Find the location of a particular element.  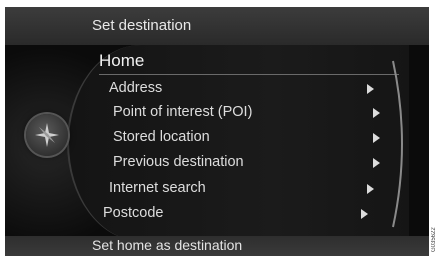

home-label: Home is located at coordinates (122, 60).